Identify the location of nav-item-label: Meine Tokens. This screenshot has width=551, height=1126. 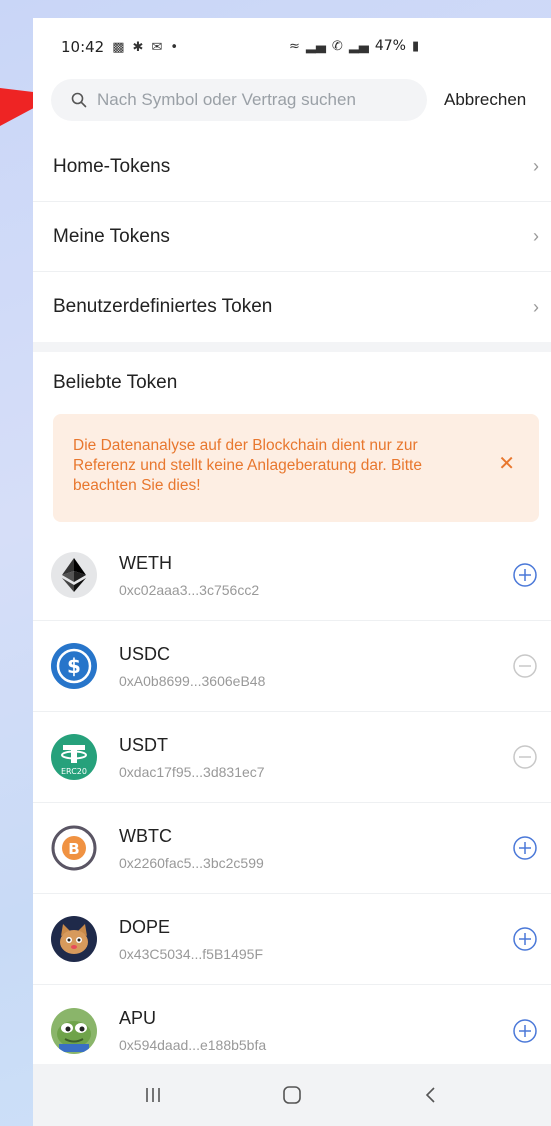
(111, 236).